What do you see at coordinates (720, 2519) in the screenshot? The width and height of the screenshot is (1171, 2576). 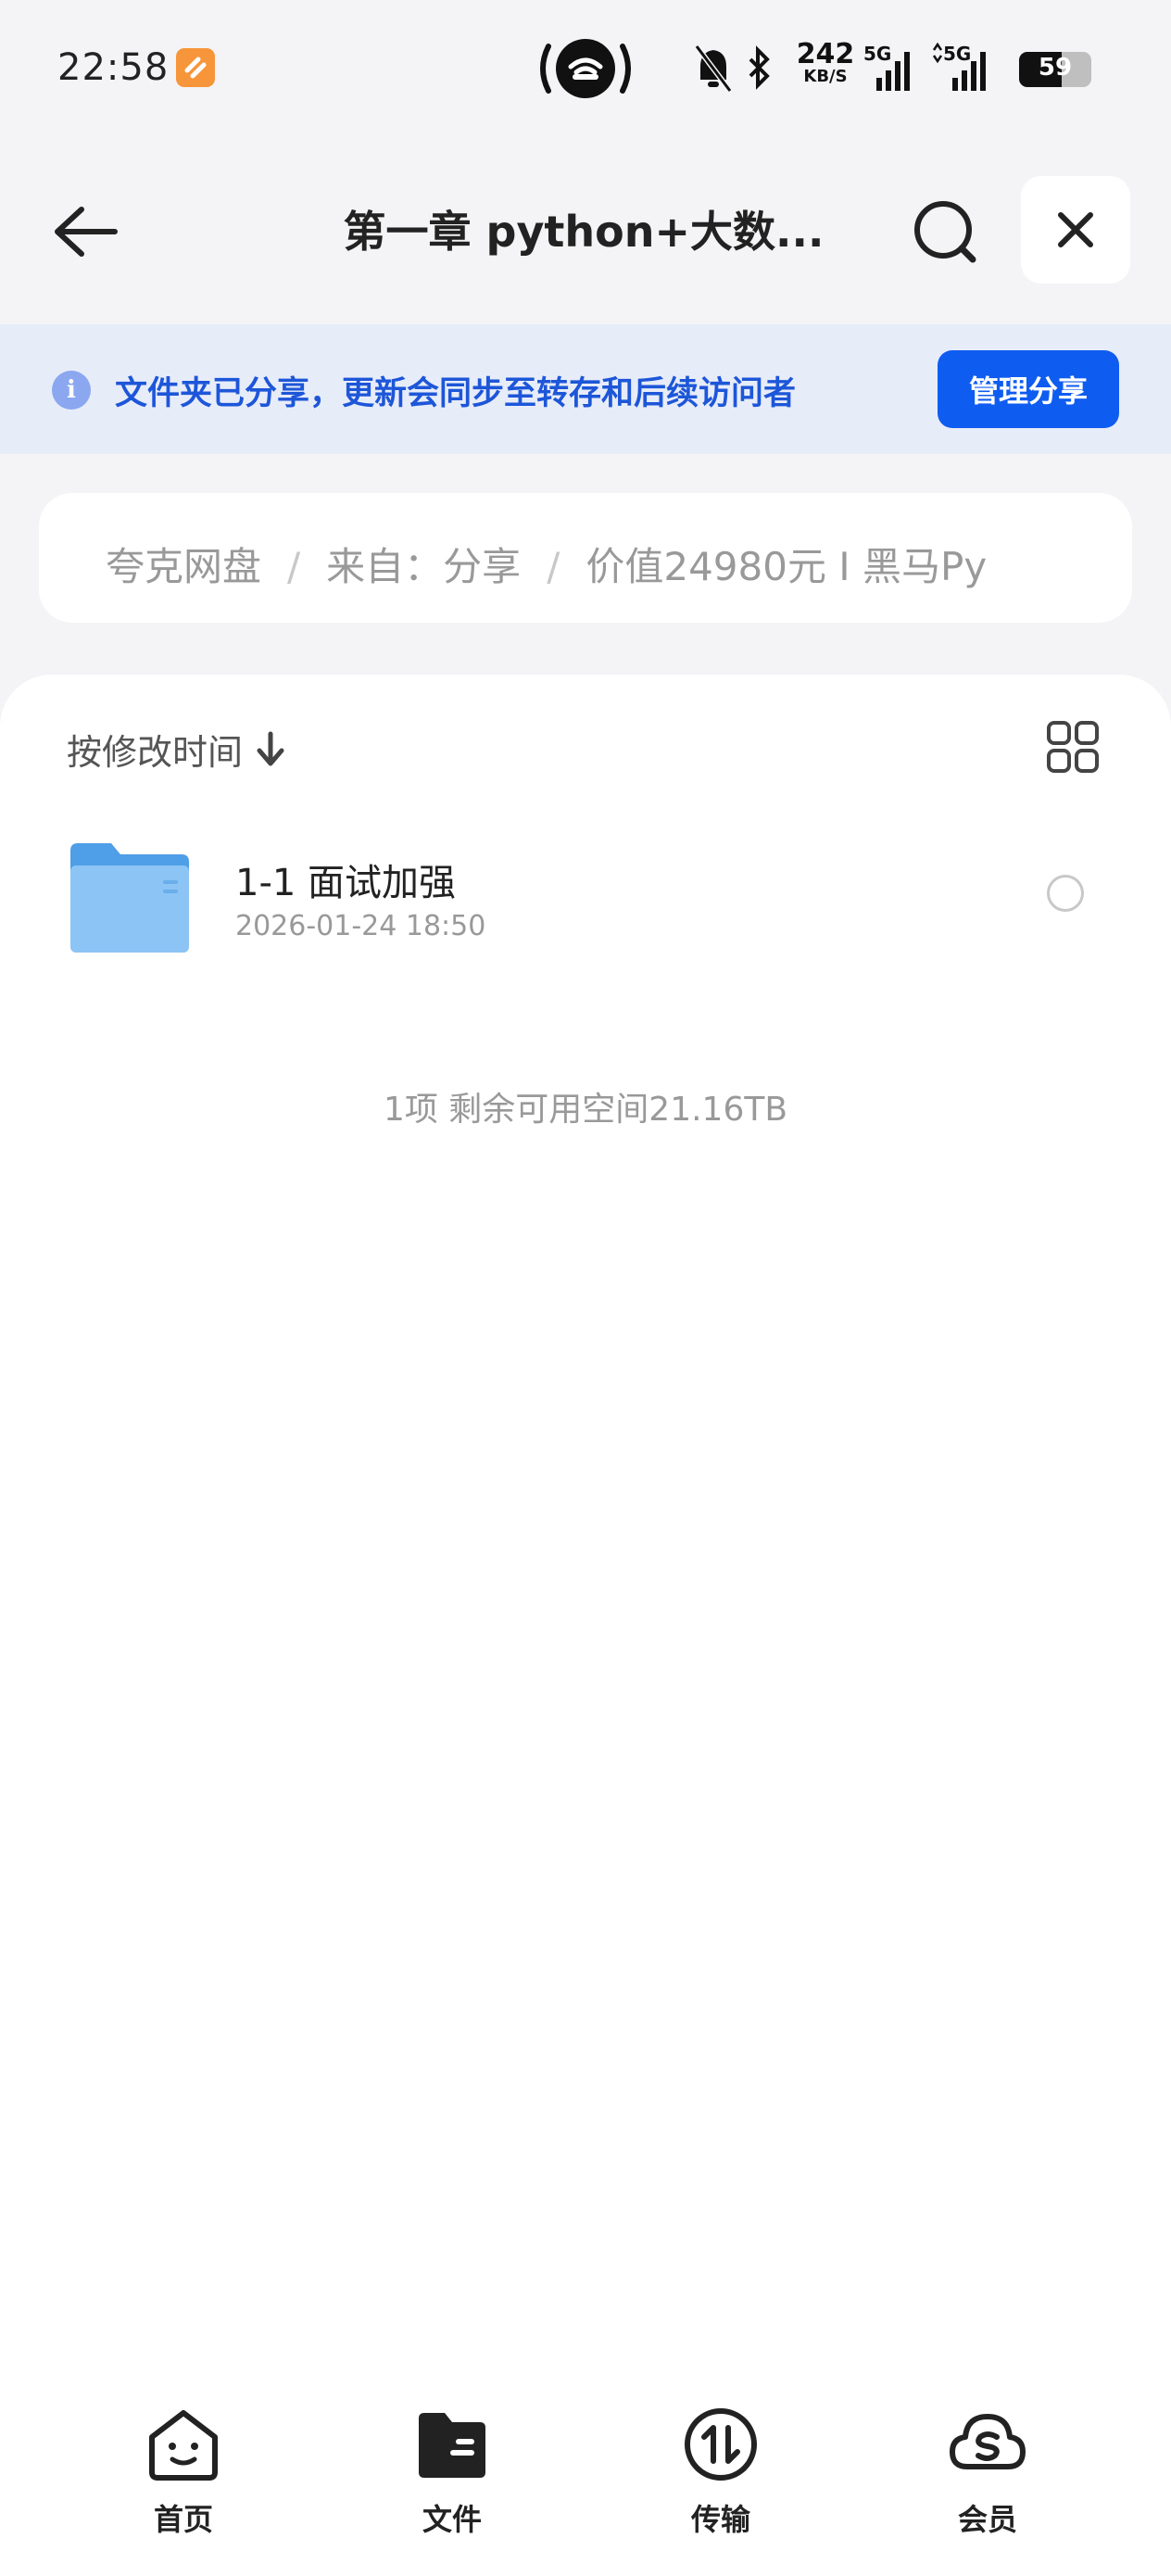 I see `nav-label-transfer: 传输` at bounding box center [720, 2519].